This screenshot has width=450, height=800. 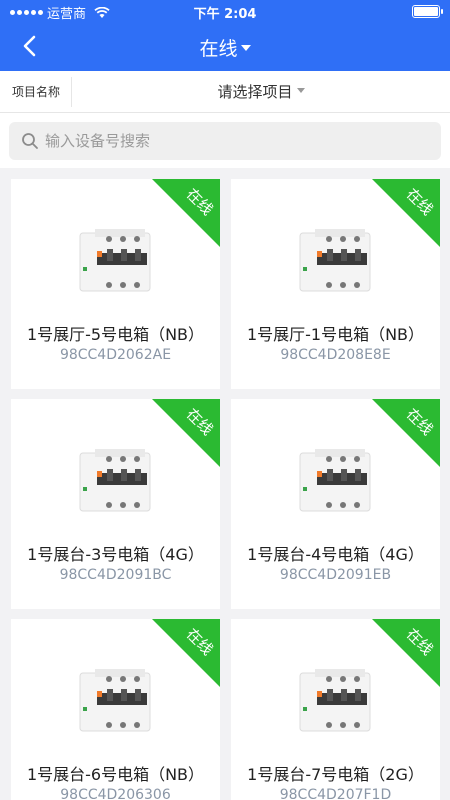 What do you see at coordinates (240, 141) in the screenshot?
I see `search-input` at bounding box center [240, 141].